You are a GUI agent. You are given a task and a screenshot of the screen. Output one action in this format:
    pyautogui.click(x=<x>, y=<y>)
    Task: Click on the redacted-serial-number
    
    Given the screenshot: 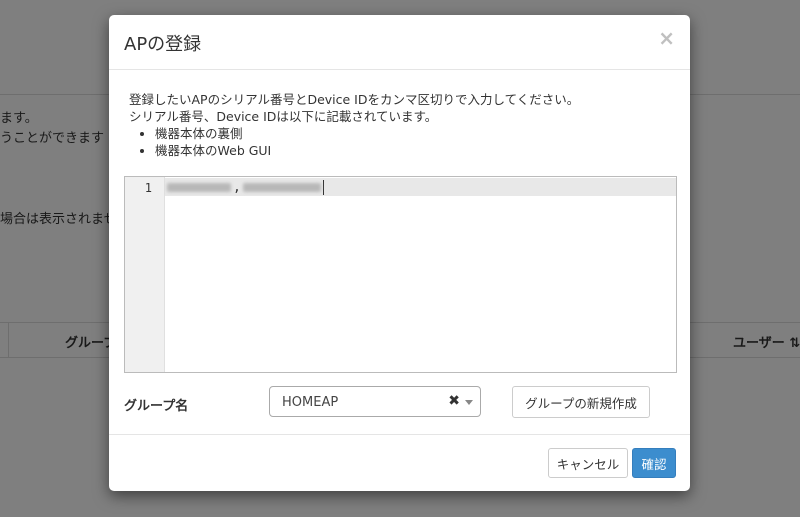 What is the action you would take?
    pyautogui.click(x=199, y=187)
    